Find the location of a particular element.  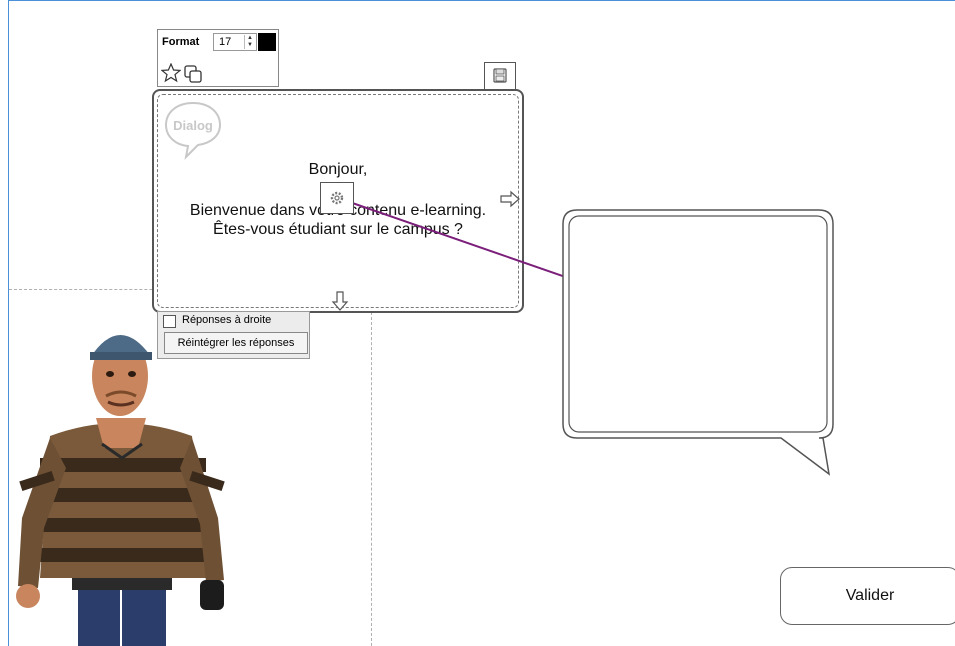

save-button is located at coordinates (500, 76).